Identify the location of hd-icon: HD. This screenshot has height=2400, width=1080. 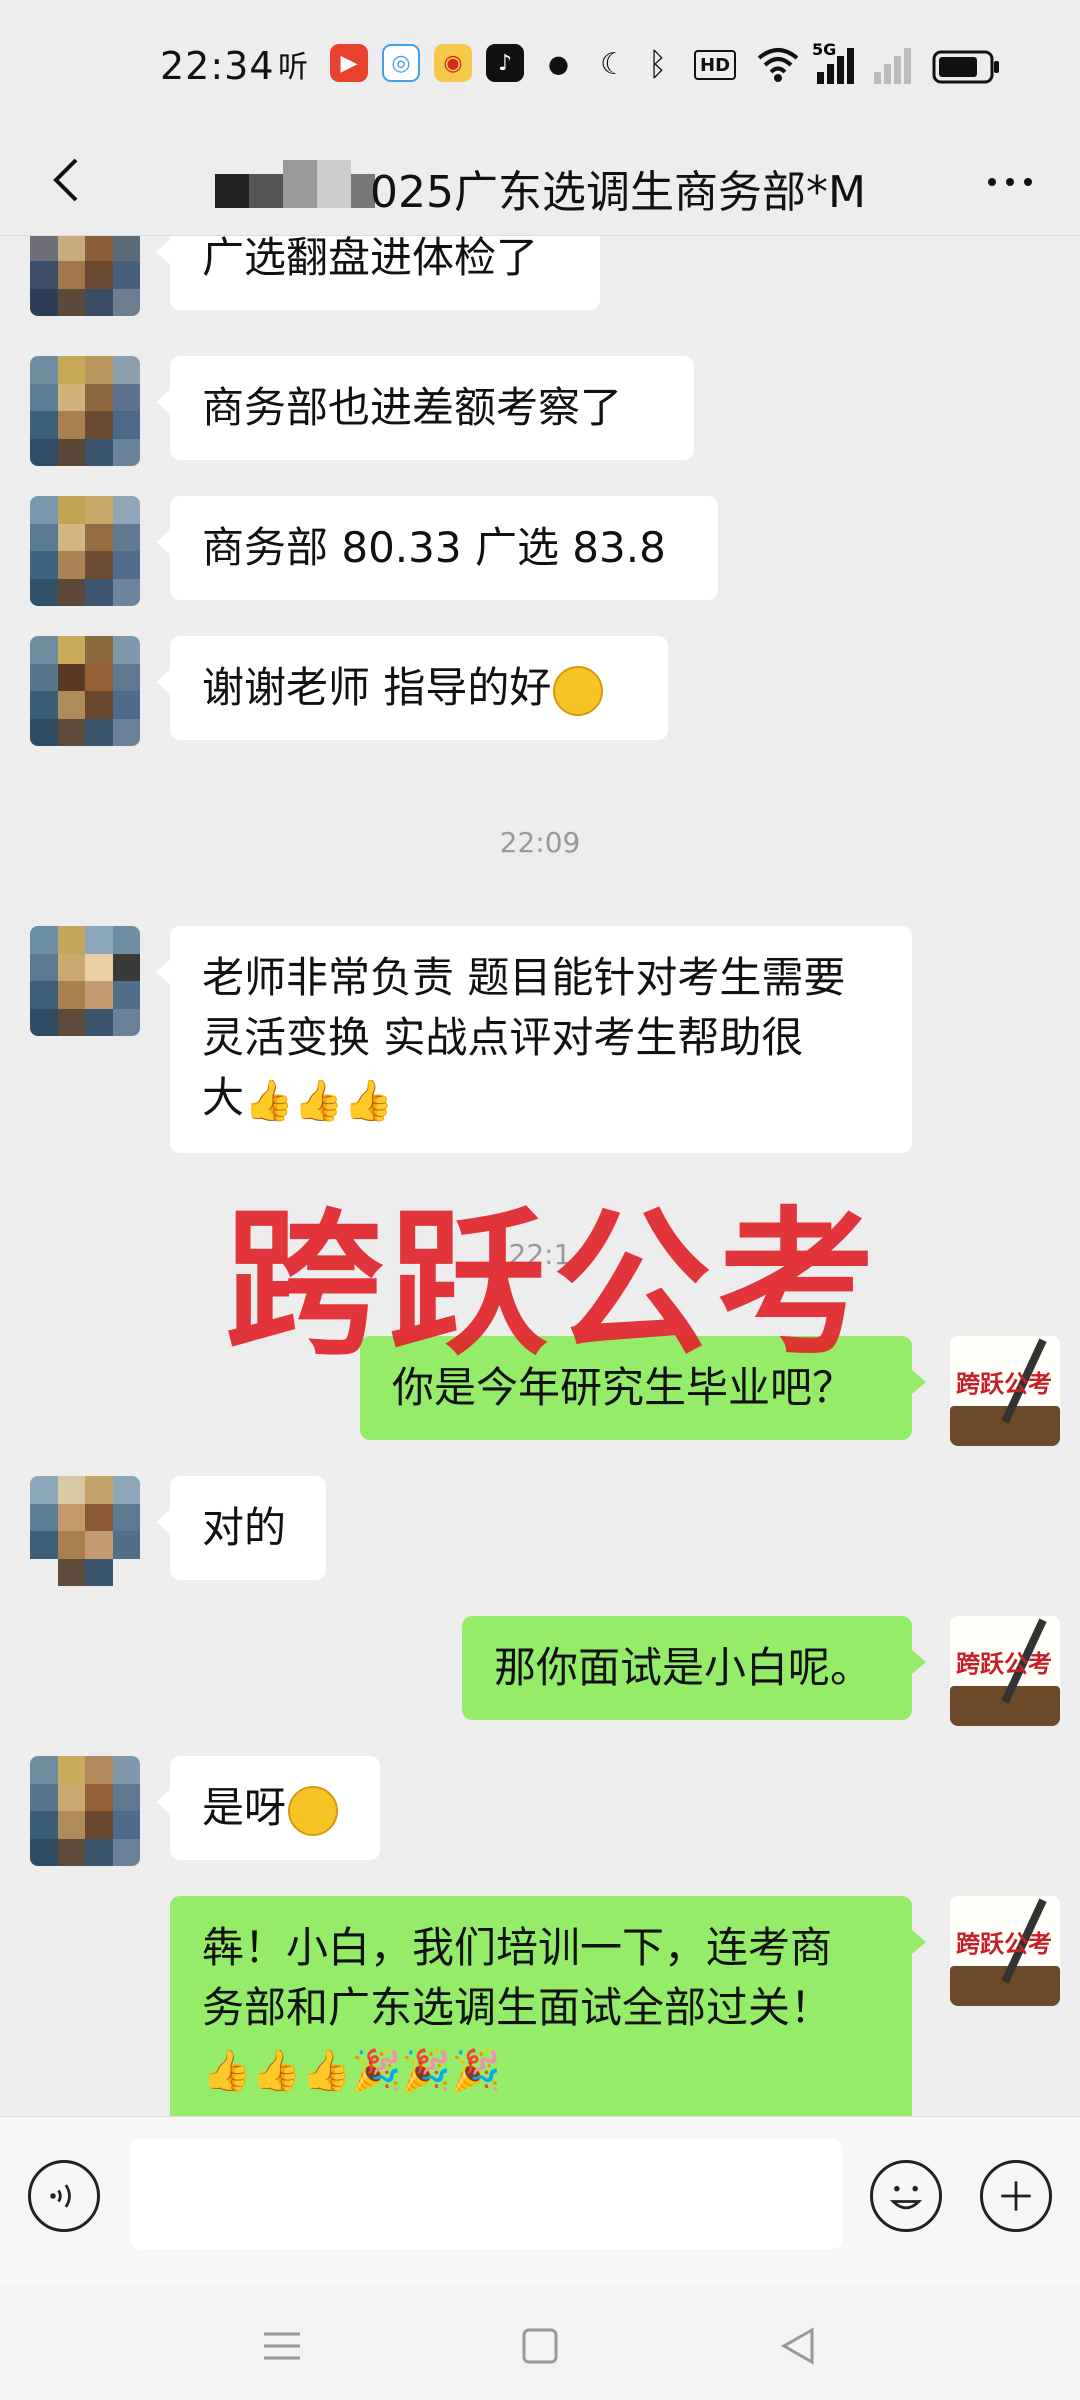
(715, 65).